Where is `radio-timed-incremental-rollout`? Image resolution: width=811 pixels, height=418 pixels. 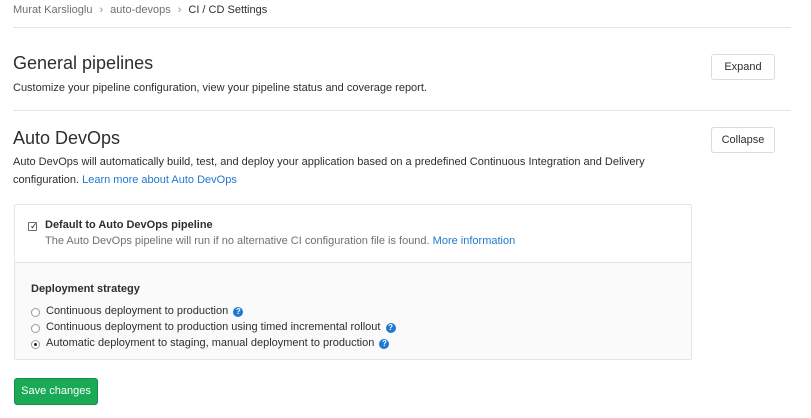 radio-timed-incremental-rollout is located at coordinates (35, 328).